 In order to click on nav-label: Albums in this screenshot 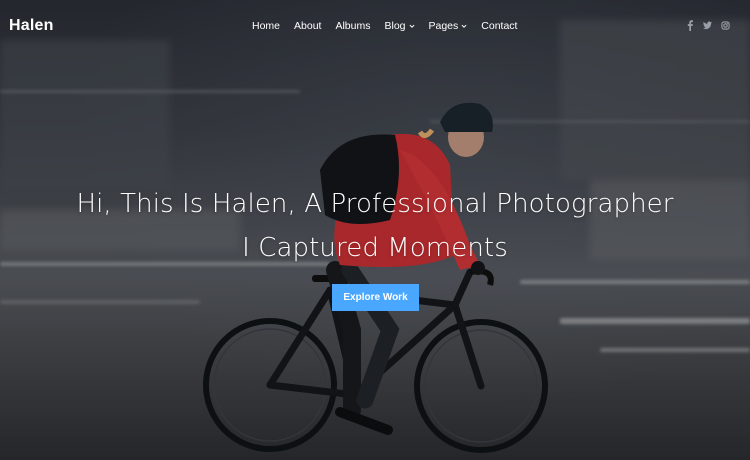, I will do `click(353, 26)`.